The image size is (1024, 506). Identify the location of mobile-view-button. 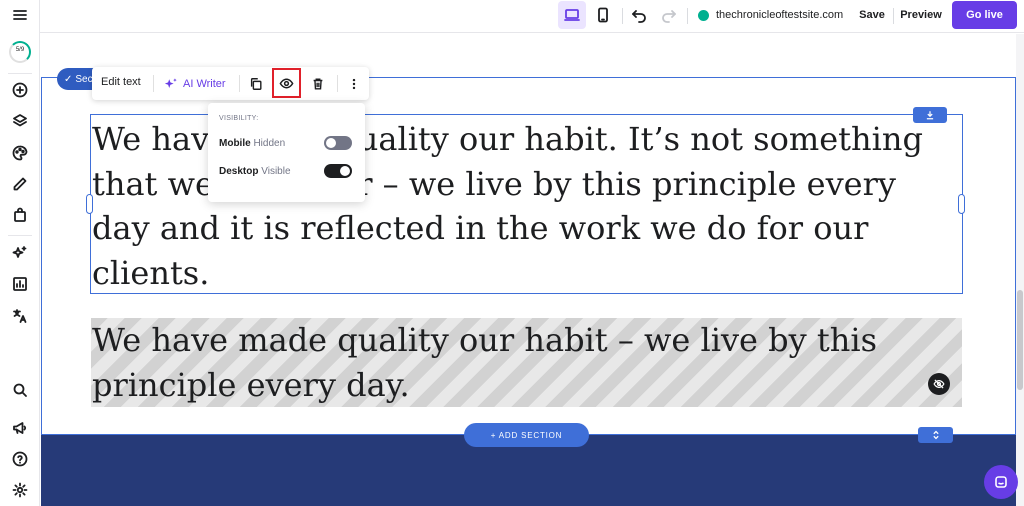
(603, 15).